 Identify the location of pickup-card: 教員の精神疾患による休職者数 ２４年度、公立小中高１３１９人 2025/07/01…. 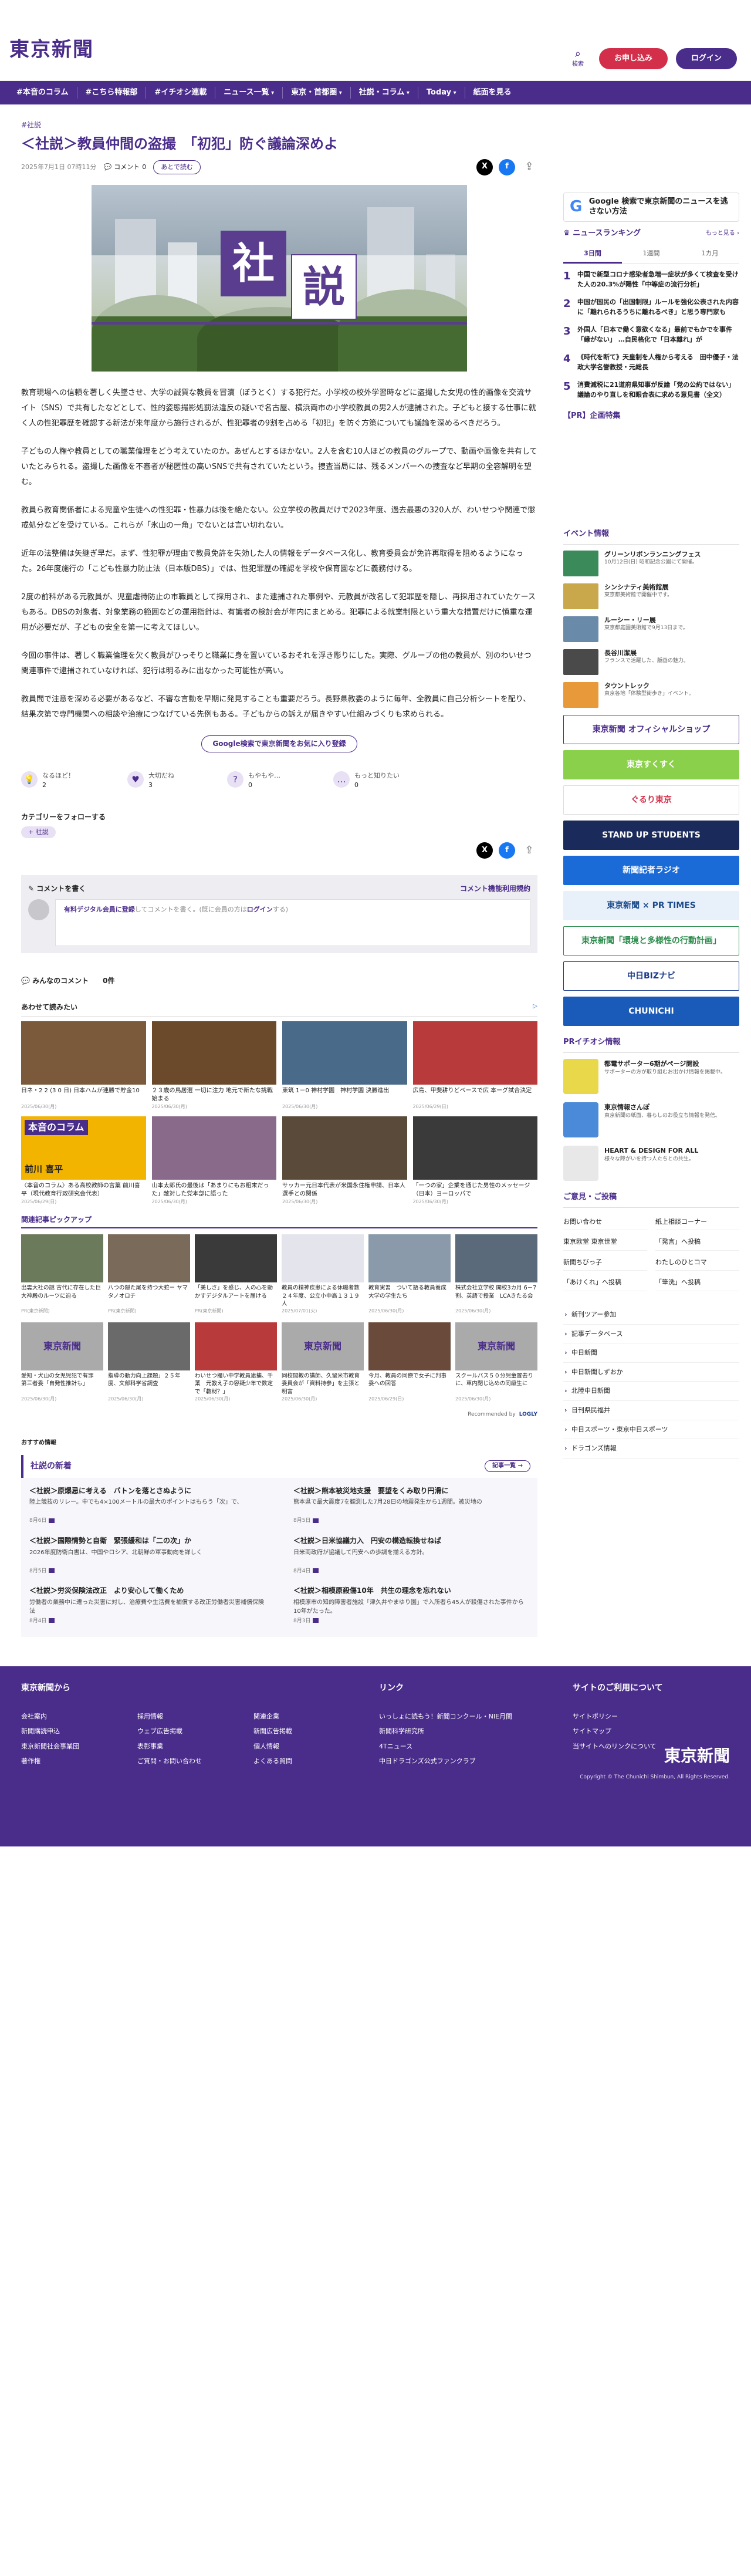
(323, 1275).